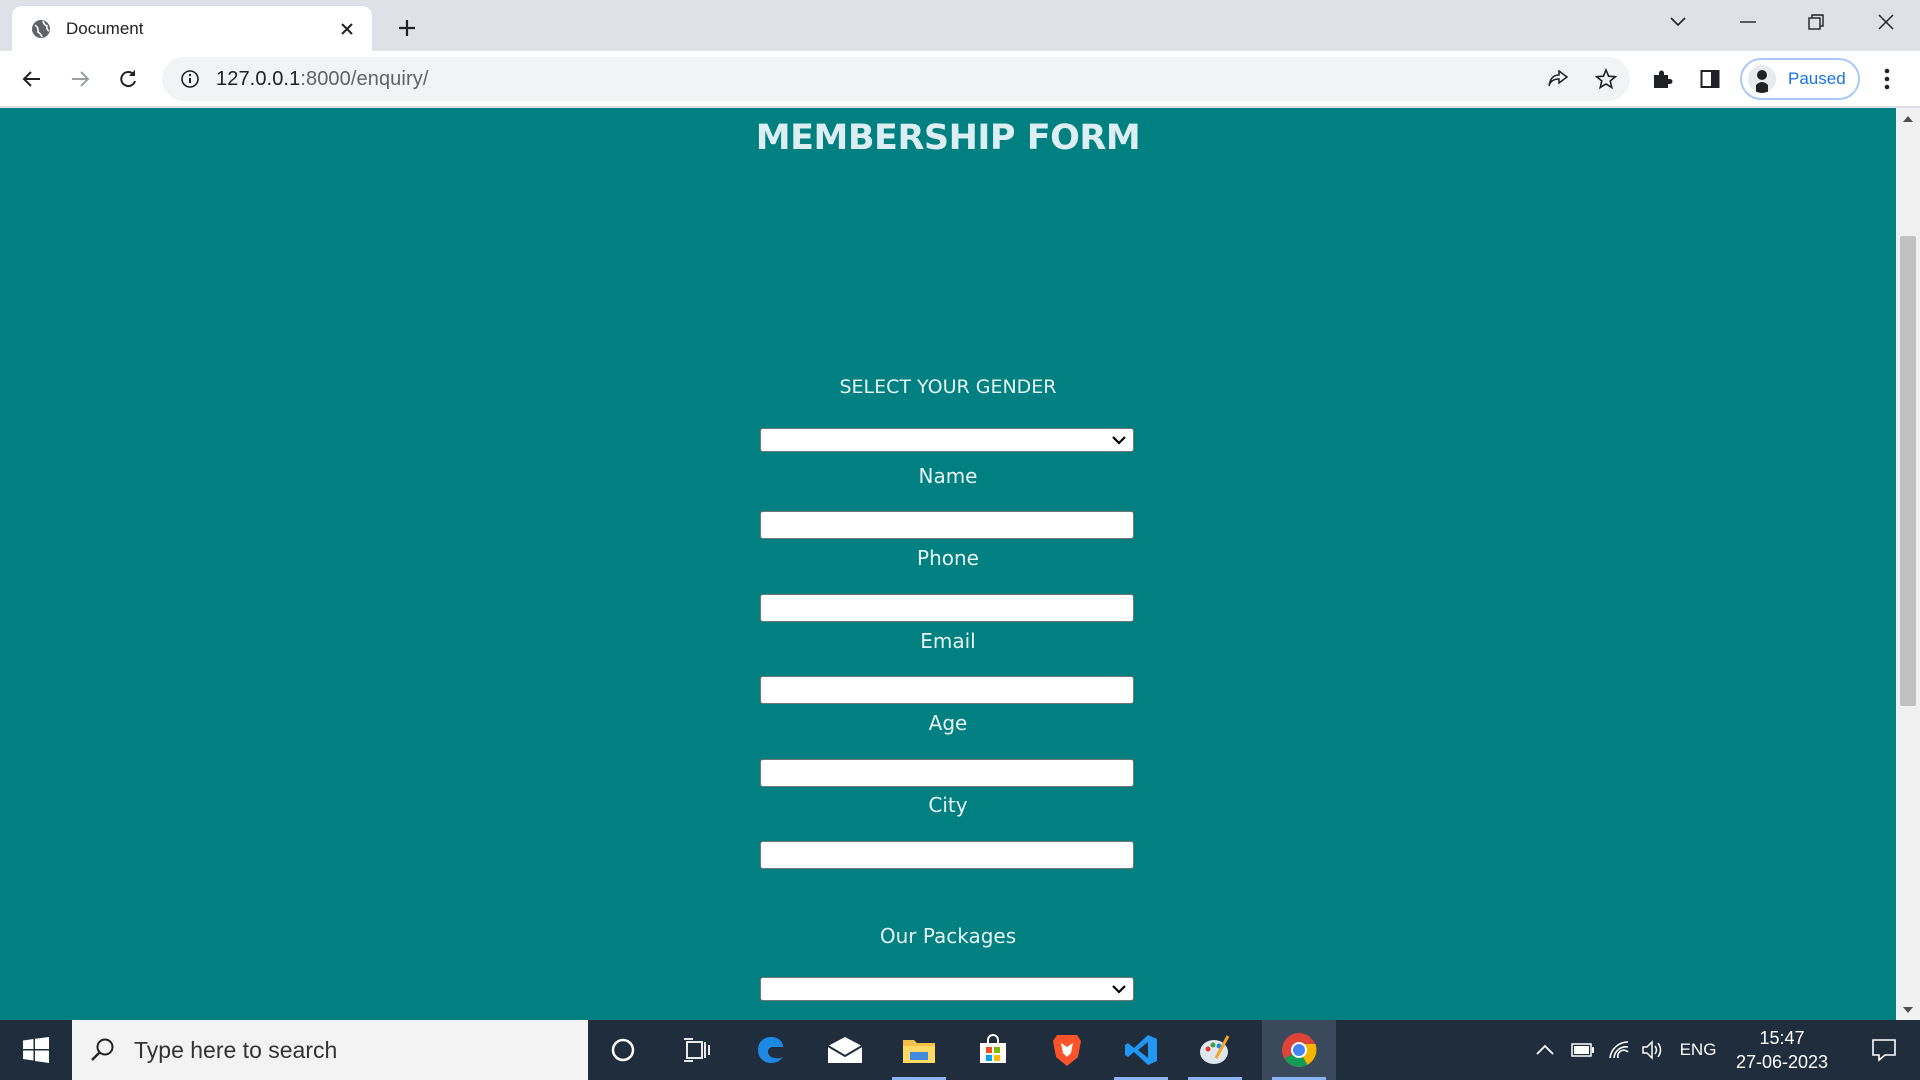 This screenshot has width=1920, height=1080. Describe the element at coordinates (948, 387) in the screenshot. I see `gender-label: SELECT YOUR GENDER` at that location.